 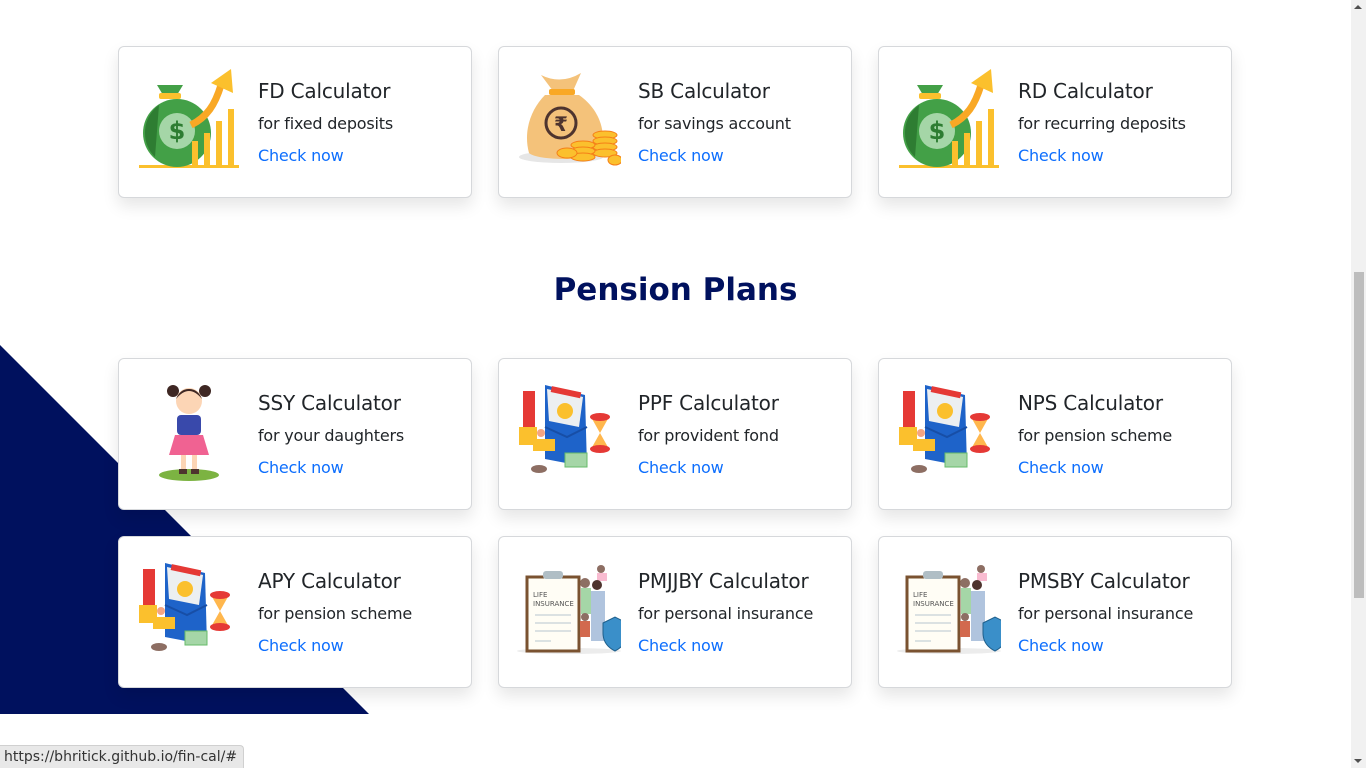 I want to click on rupee-bag-coins-icon, so click(x=568, y=118).